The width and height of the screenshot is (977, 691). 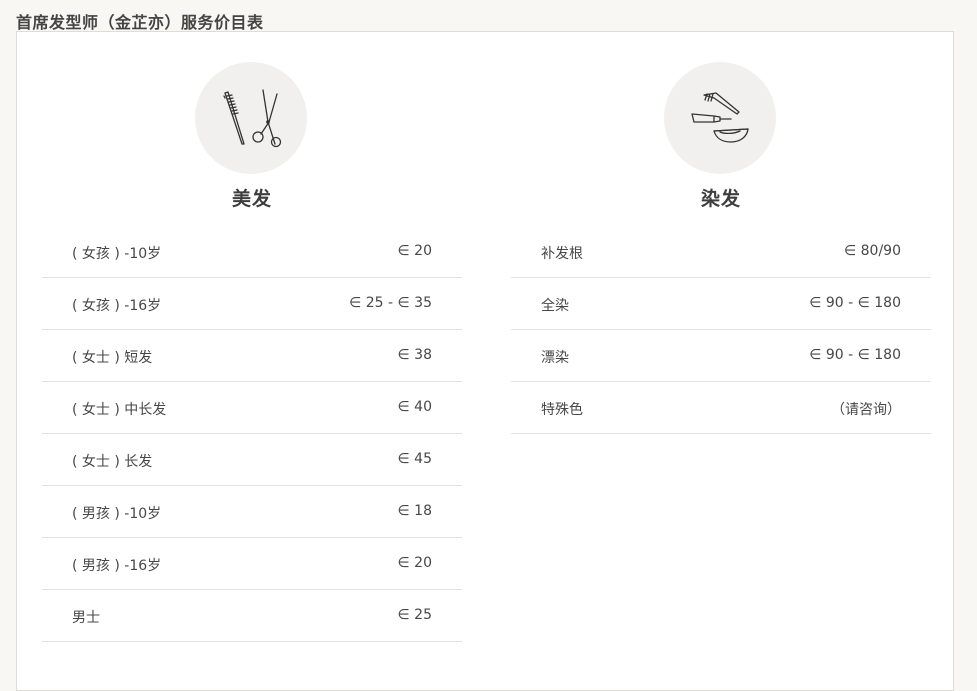 I want to click on service-price: ∈ 25, so click(x=414, y=615).